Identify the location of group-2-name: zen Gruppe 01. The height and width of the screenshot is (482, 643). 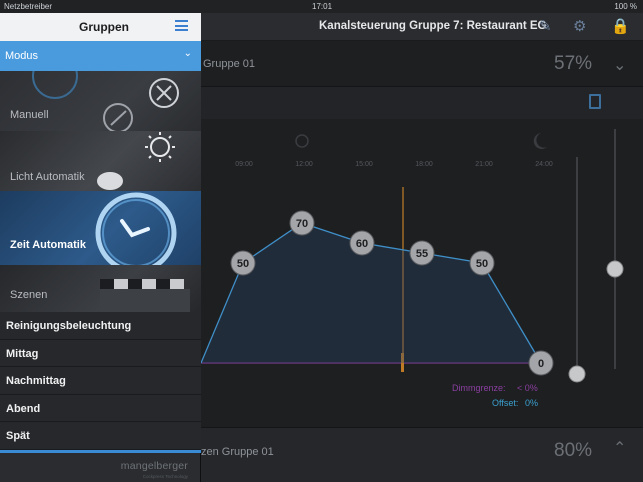
(237, 452).